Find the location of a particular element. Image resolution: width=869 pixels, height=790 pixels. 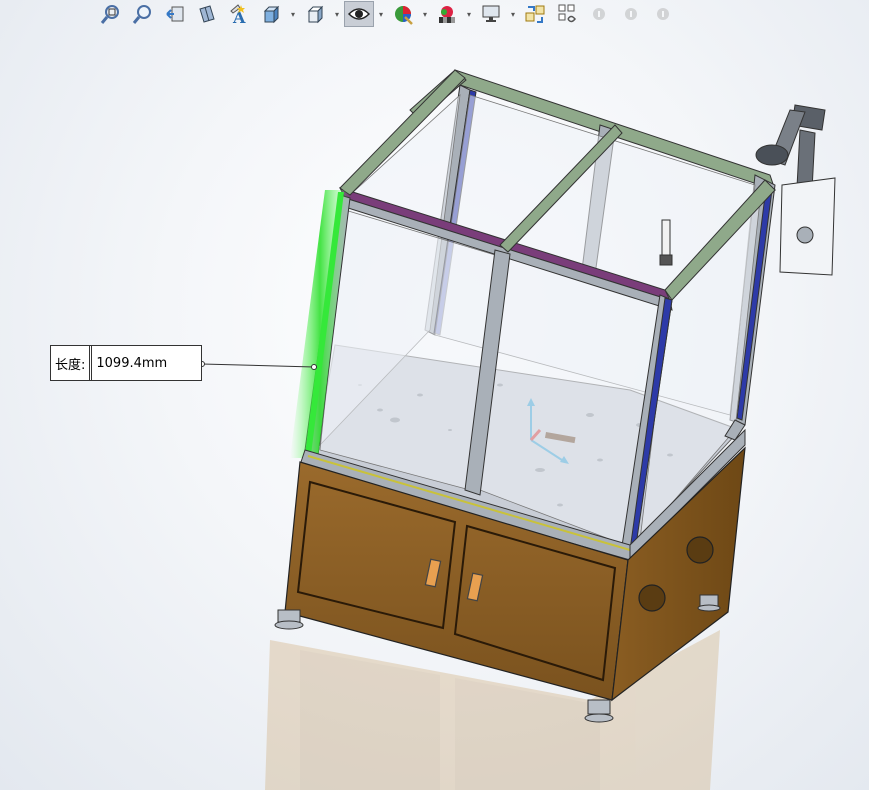

edit-appearance-button is located at coordinates (403, 14).